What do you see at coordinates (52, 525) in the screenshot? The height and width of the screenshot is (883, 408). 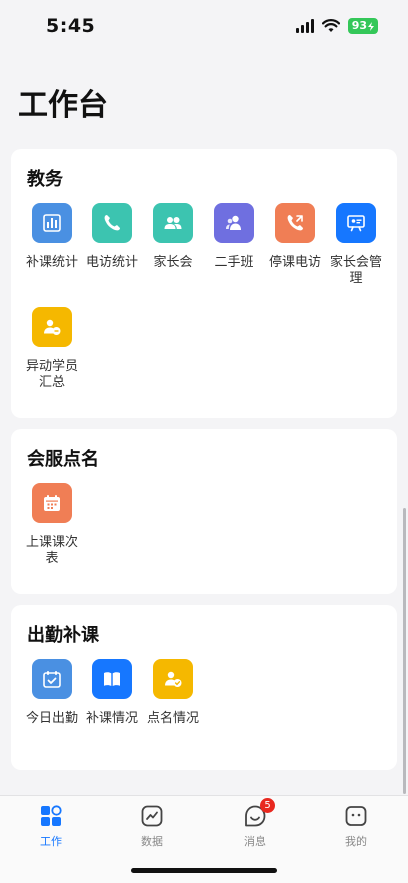 I see `menu-item-class-schedule: 上课课次表` at bounding box center [52, 525].